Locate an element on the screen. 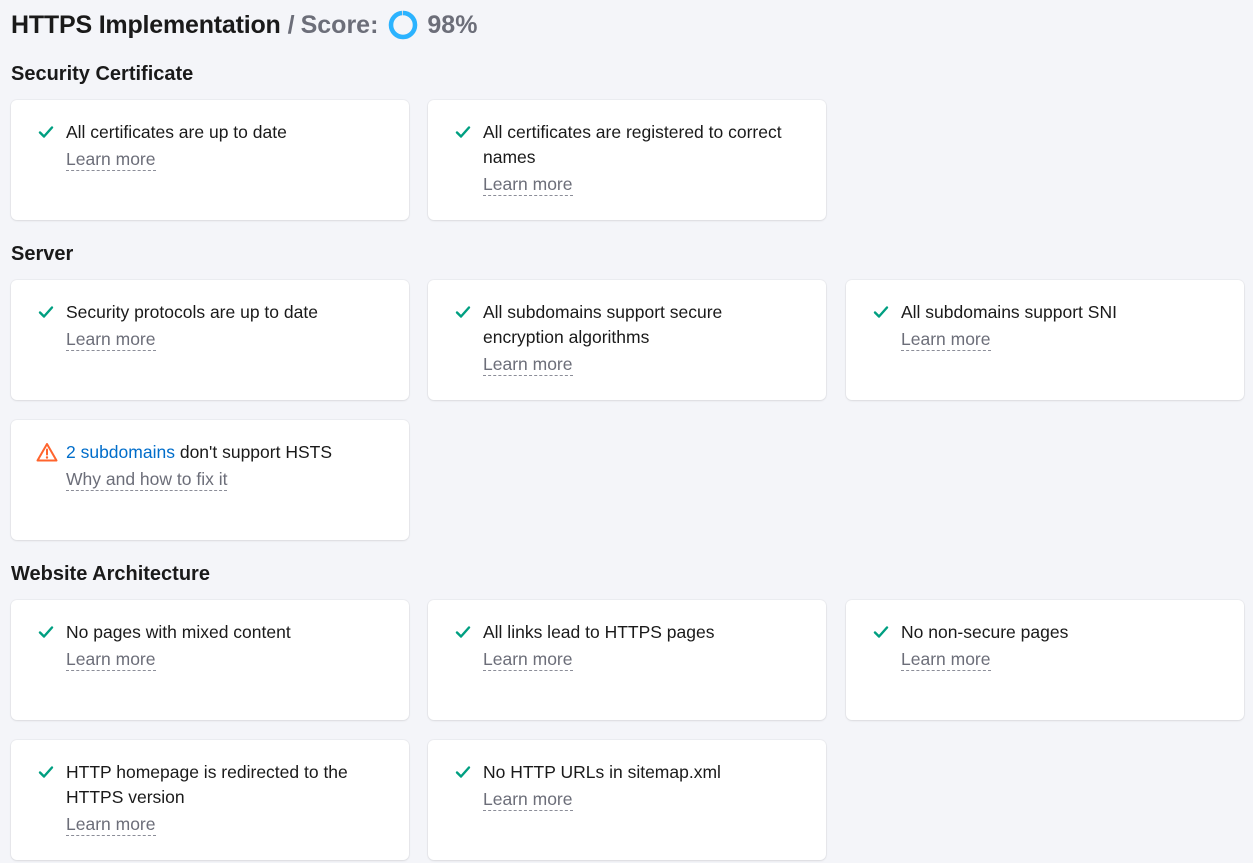 This screenshot has width=1253, height=863. card-text: No non-secure pages is located at coordinates (1062, 632).